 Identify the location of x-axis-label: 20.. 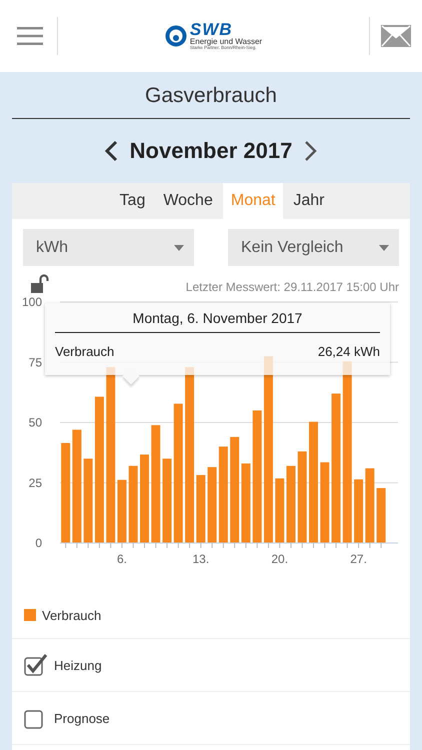
(279, 559).